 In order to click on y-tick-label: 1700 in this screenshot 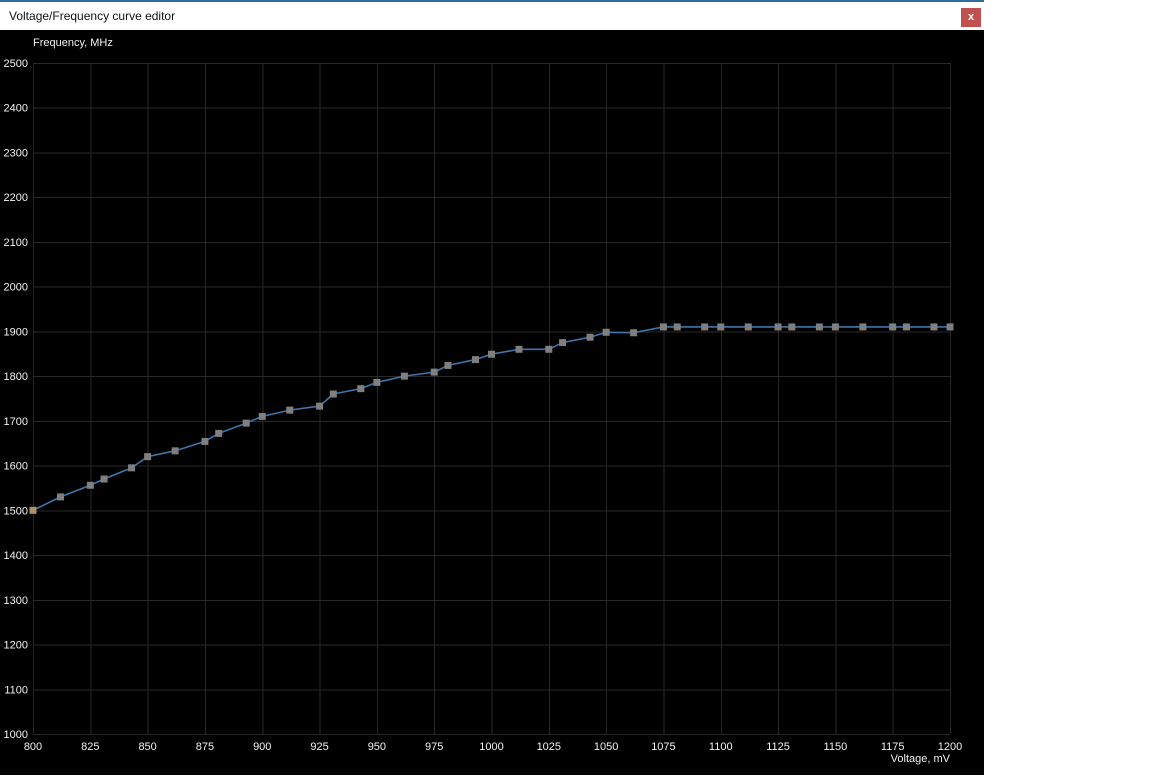, I will do `click(16, 422)`.